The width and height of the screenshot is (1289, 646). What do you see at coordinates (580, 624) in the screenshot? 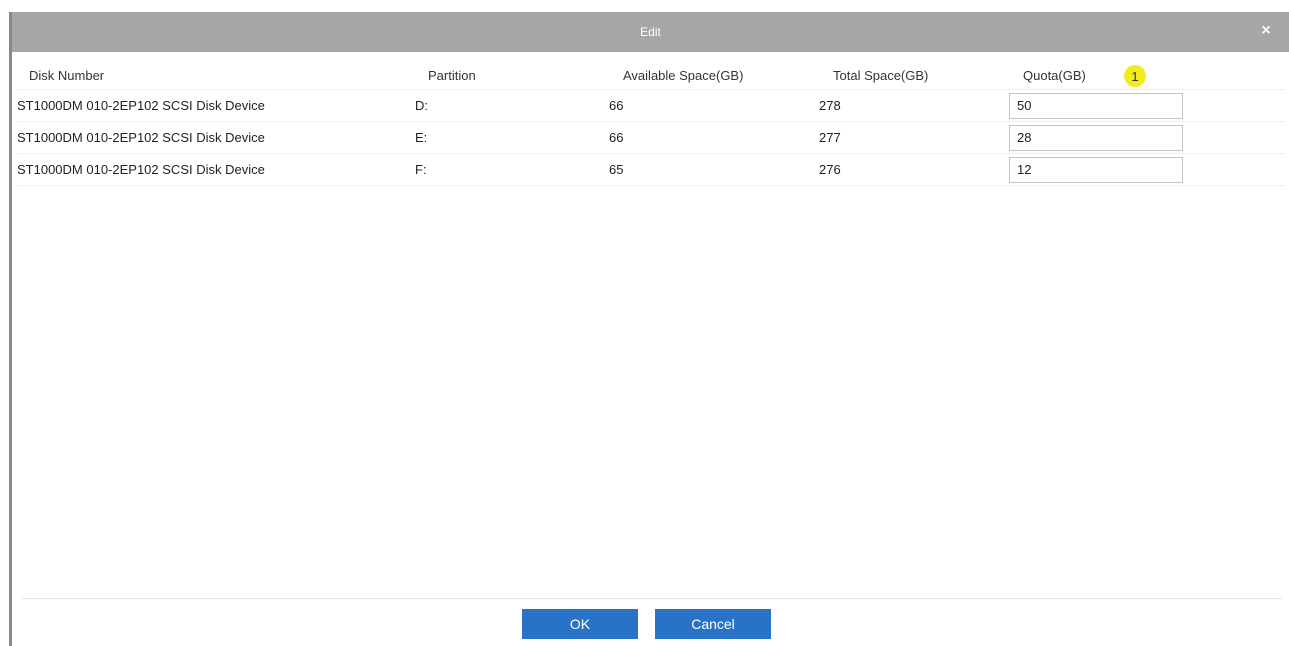
I see `ok-button: OK` at bounding box center [580, 624].